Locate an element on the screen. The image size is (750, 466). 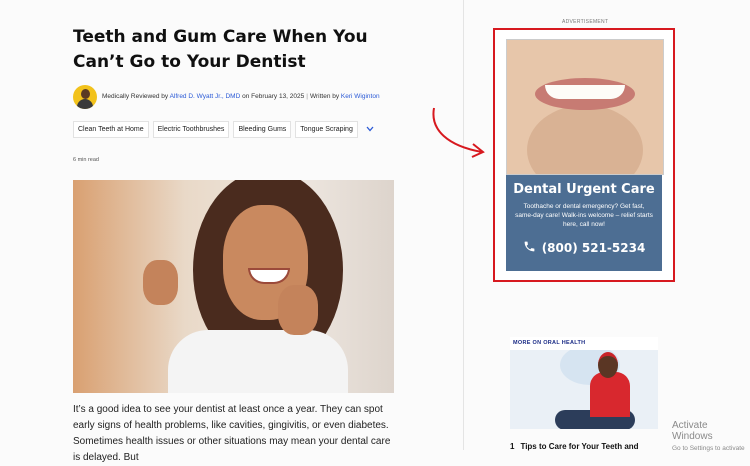
reviewed-prefix: Medically Reviewed by is located at coordinates (136, 96).